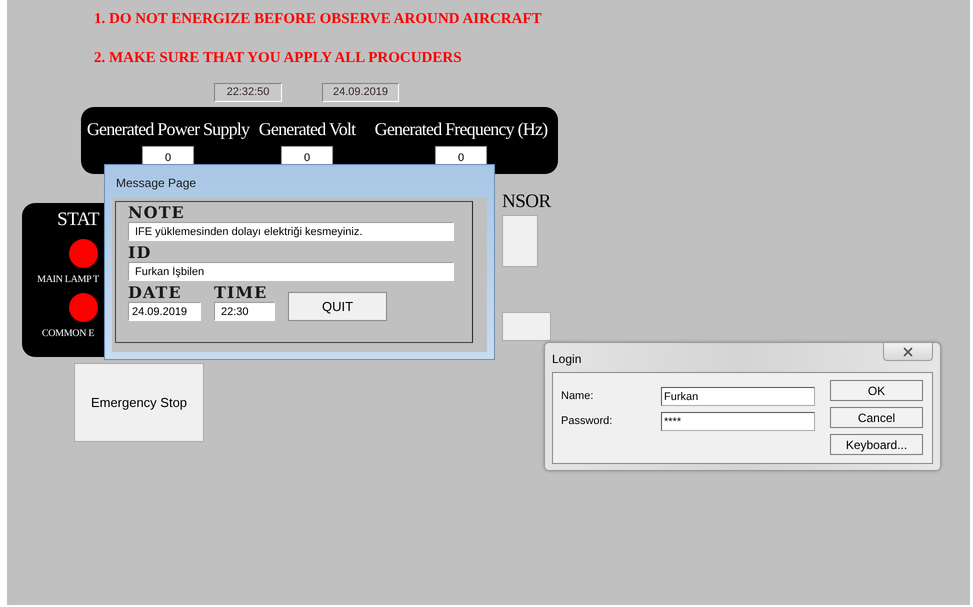 The image size is (973, 607). I want to click on lamp-label: MAIN LAMP T, so click(68, 279).